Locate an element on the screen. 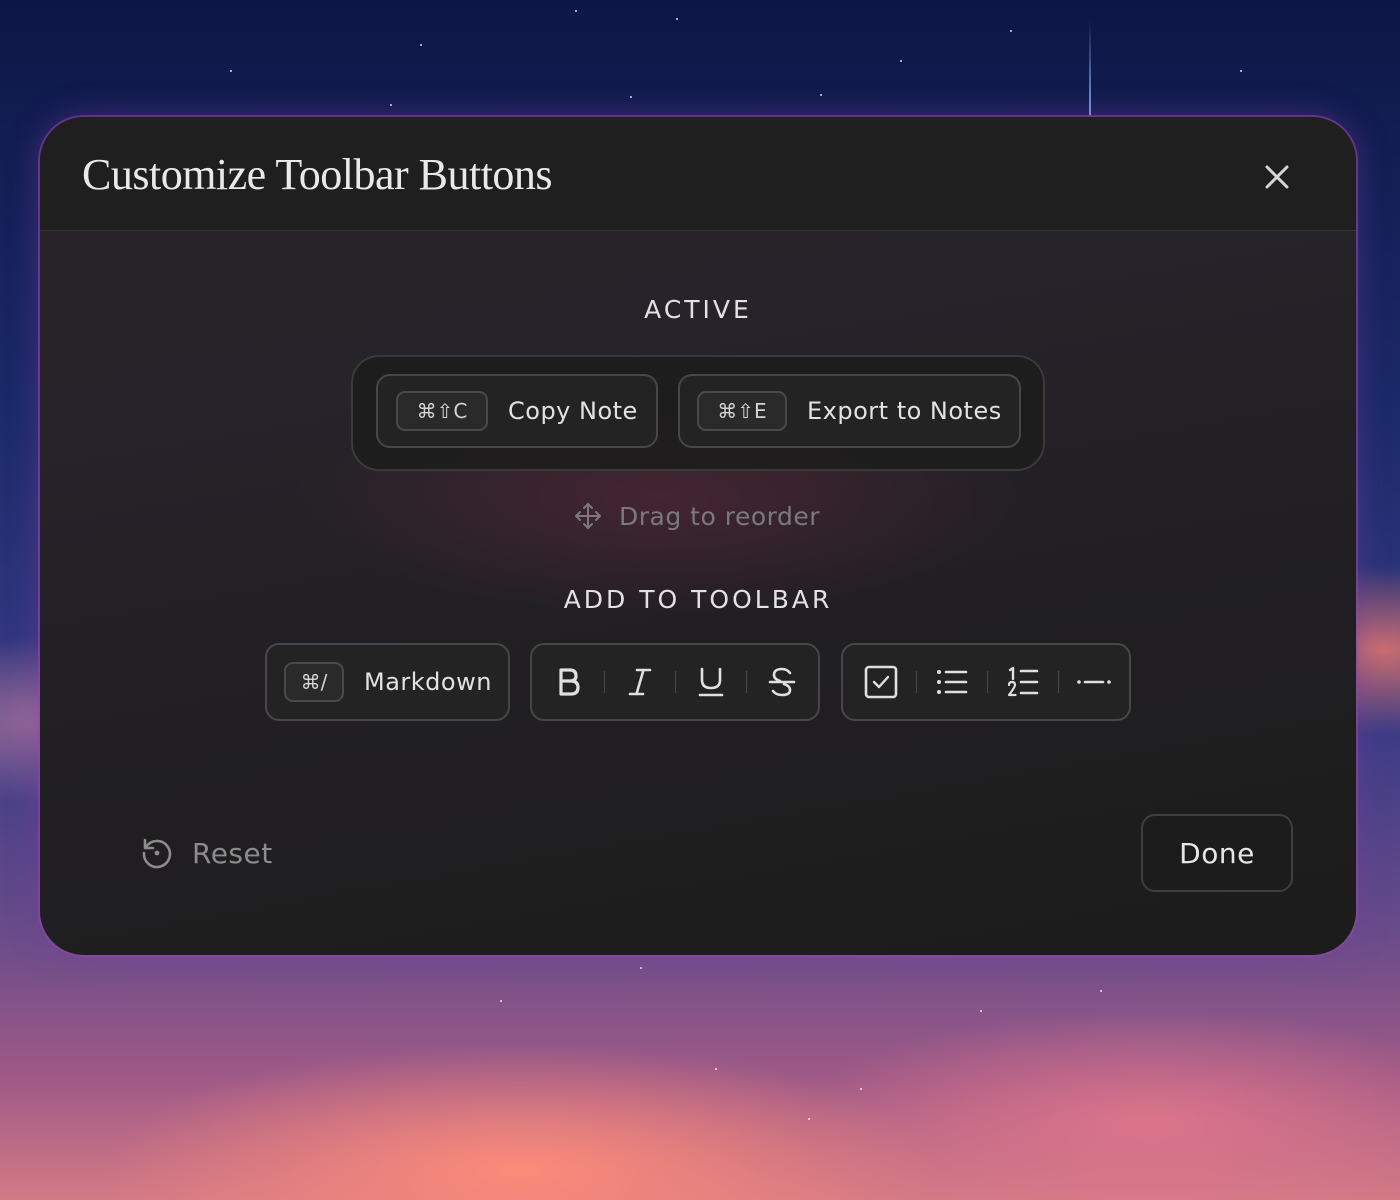  close-button is located at coordinates (1277, 177).